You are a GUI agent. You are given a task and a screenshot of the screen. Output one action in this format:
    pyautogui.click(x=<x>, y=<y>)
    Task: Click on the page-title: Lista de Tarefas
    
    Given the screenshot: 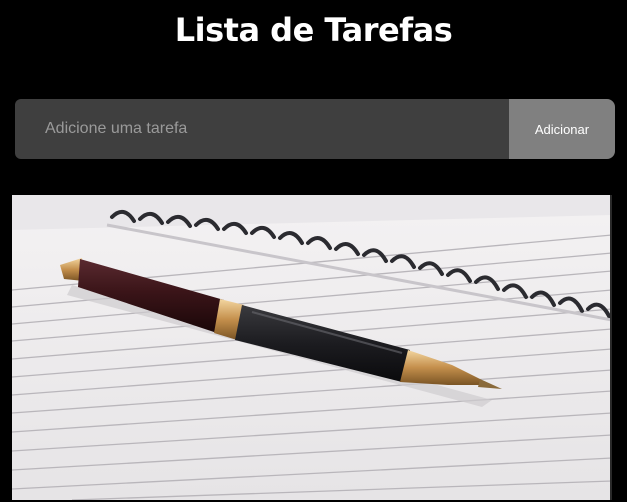 What is the action you would take?
    pyautogui.click(x=313, y=30)
    